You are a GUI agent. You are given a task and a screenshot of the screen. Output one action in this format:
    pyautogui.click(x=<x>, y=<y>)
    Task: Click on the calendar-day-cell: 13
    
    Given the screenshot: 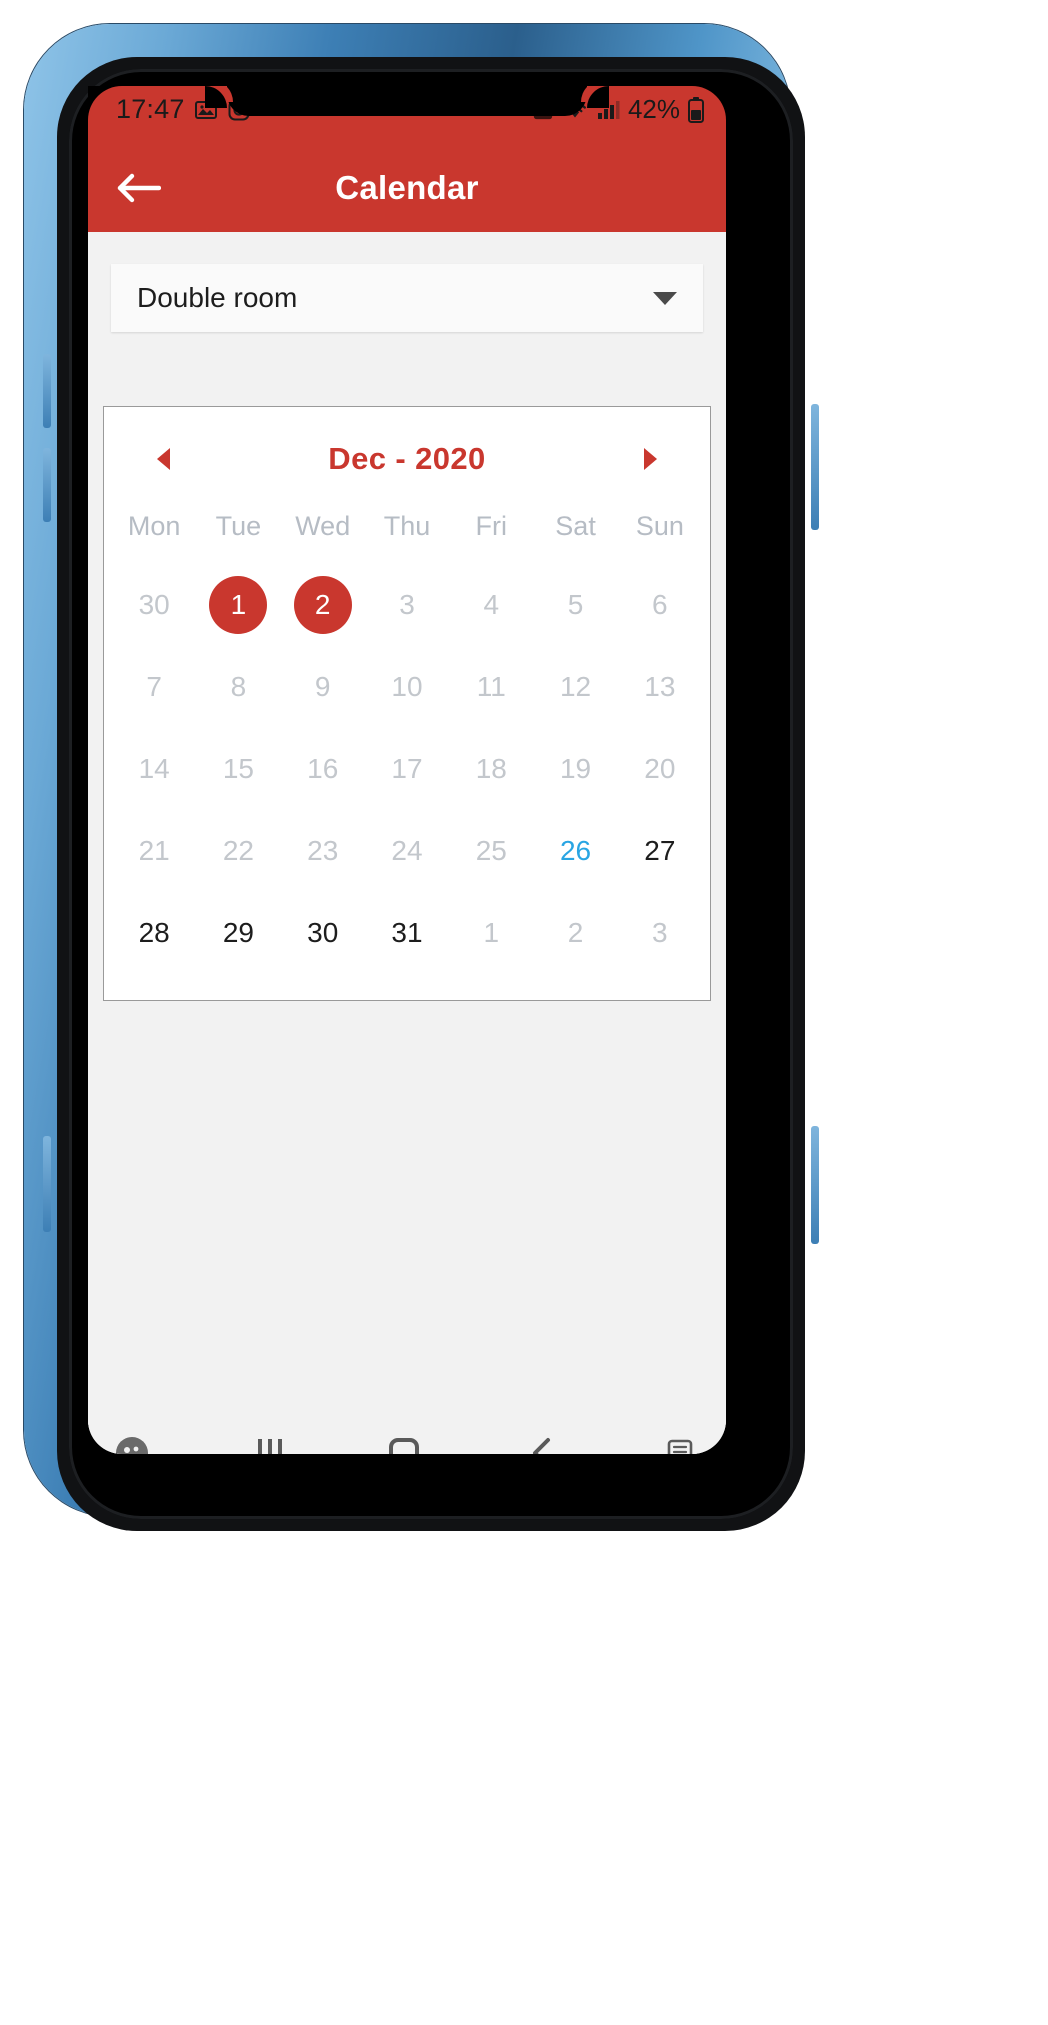 What is the action you would take?
    pyautogui.click(x=660, y=687)
    